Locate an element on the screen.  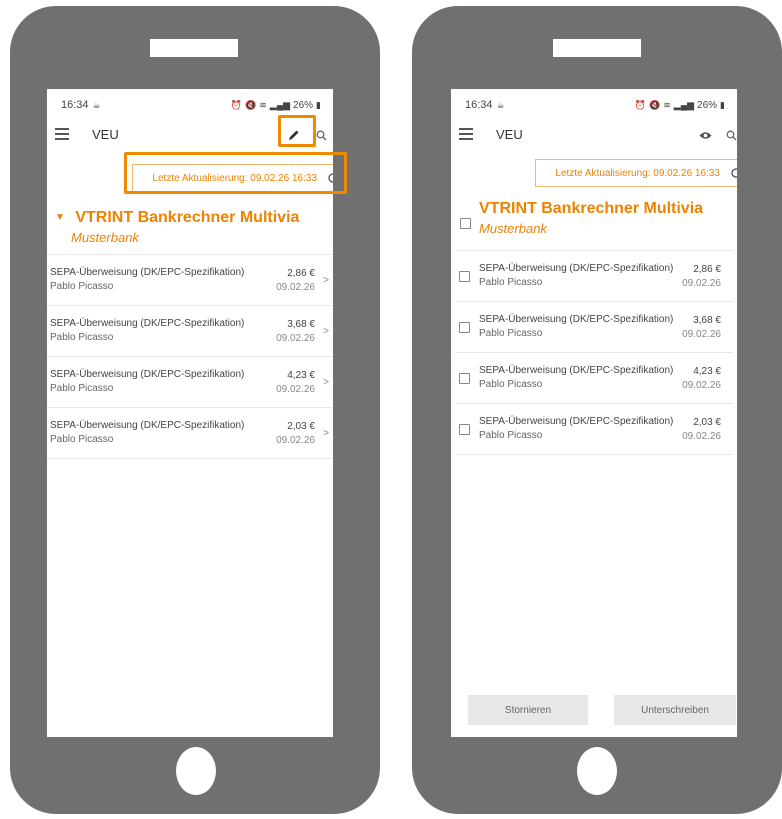
sign-button: Unterschreiben is located at coordinates (675, 710).